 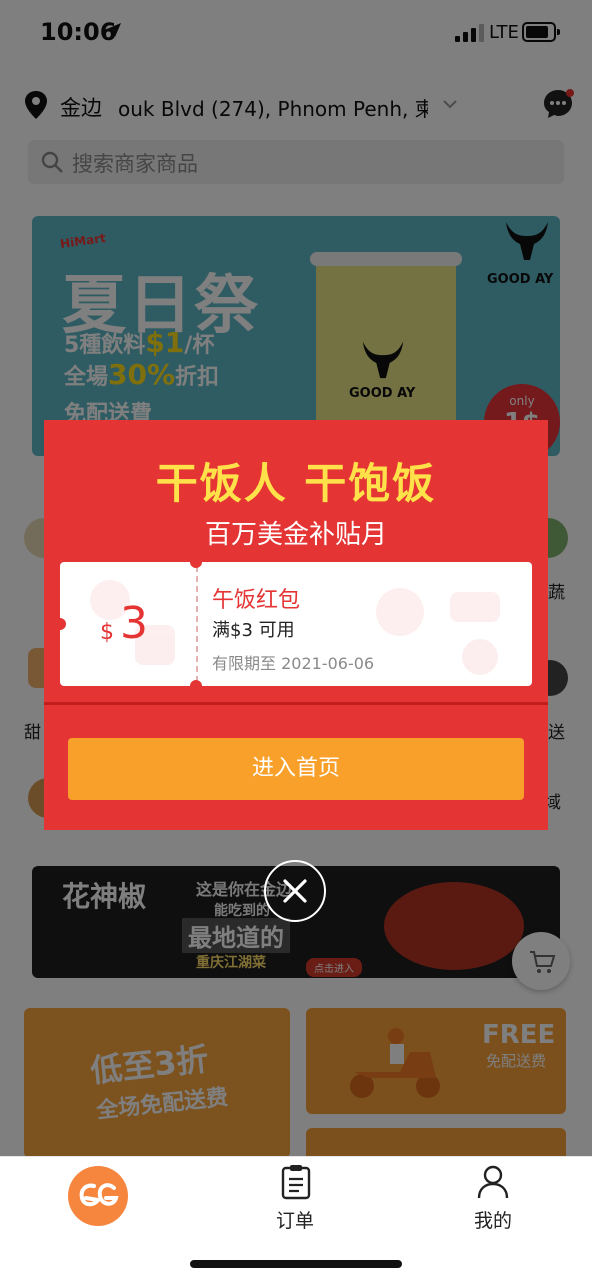 I want to click on coupon-currency: $, so click(x=107, y=632).